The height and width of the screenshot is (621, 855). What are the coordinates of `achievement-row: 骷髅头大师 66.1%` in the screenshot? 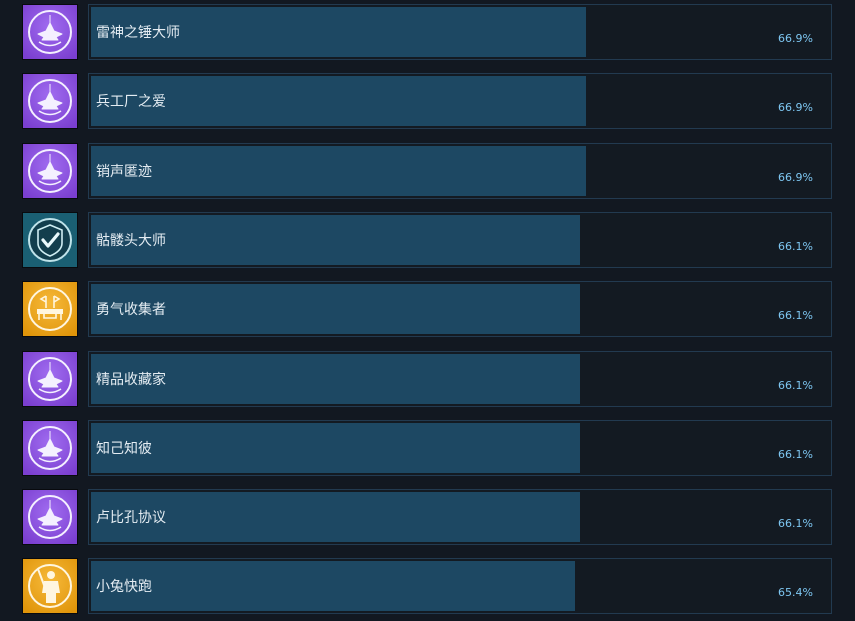 It's located at (427, 243).